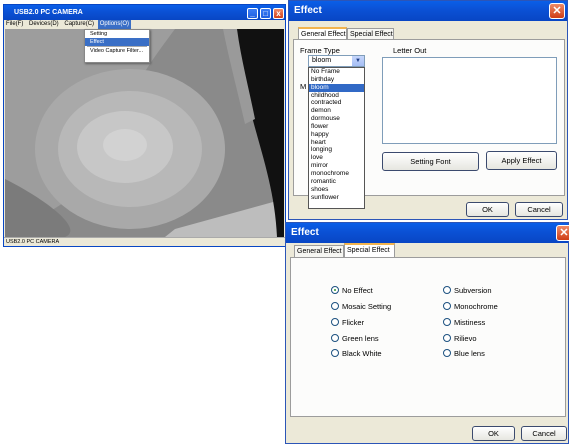  What do you see at coordinates (265, 13) in the screenshot?
I see `maximize-icon: □` at bounding box center [265, 13].